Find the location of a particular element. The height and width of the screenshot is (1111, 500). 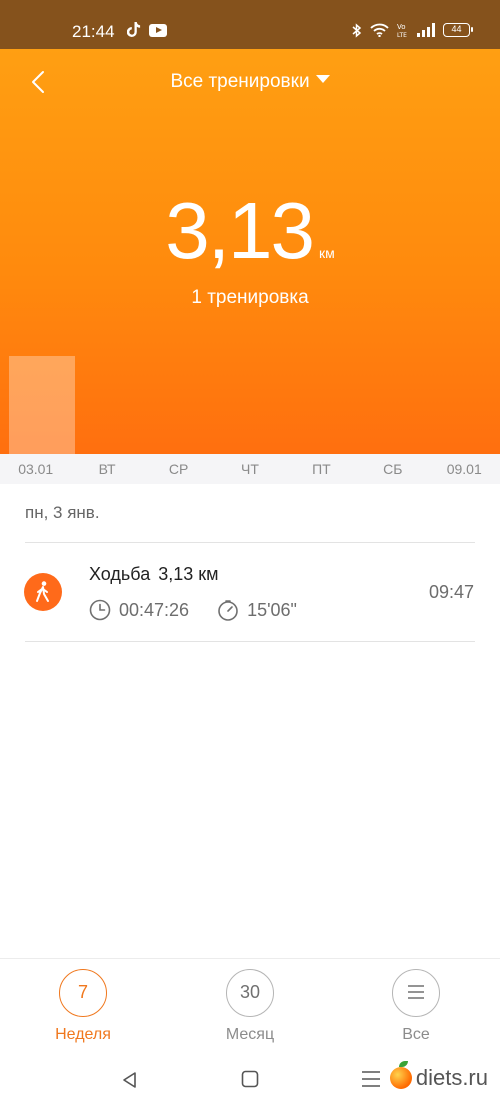

nav-label-all: Все is located at coordinates (416, 1034).